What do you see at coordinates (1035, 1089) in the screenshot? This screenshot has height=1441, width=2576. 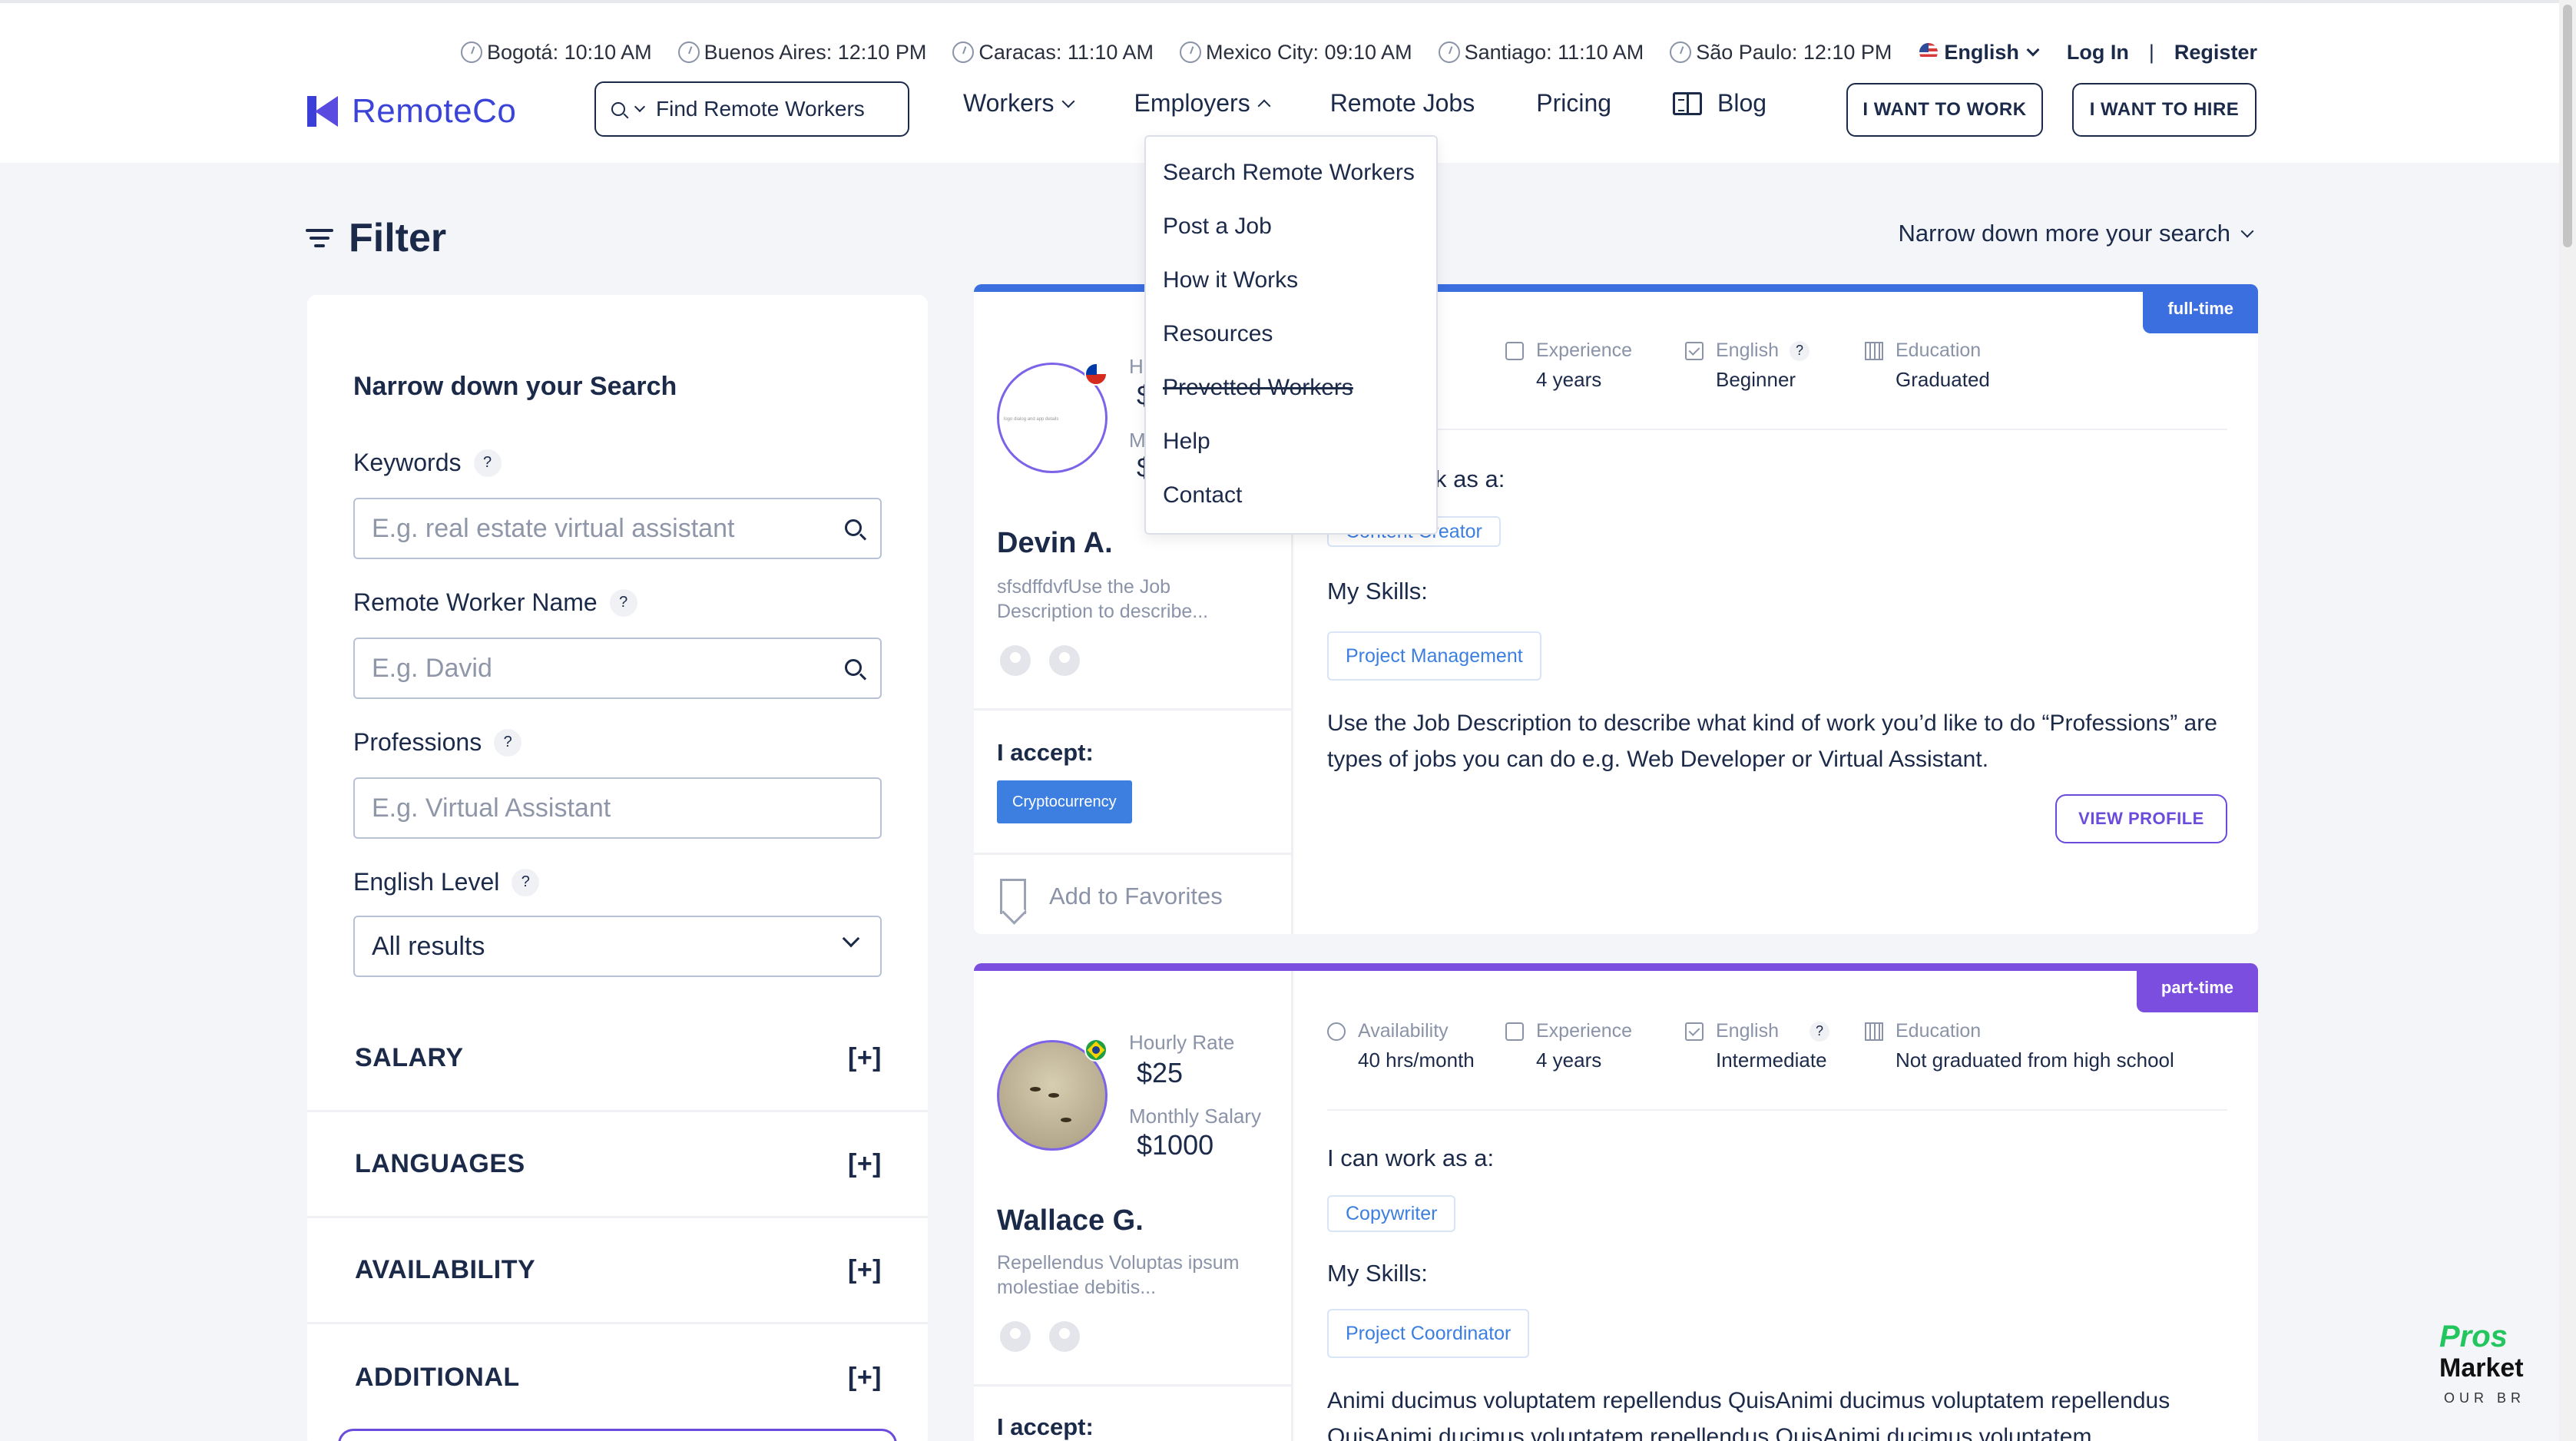 I see `bird-shape` at bounding box center [1035, 1089].